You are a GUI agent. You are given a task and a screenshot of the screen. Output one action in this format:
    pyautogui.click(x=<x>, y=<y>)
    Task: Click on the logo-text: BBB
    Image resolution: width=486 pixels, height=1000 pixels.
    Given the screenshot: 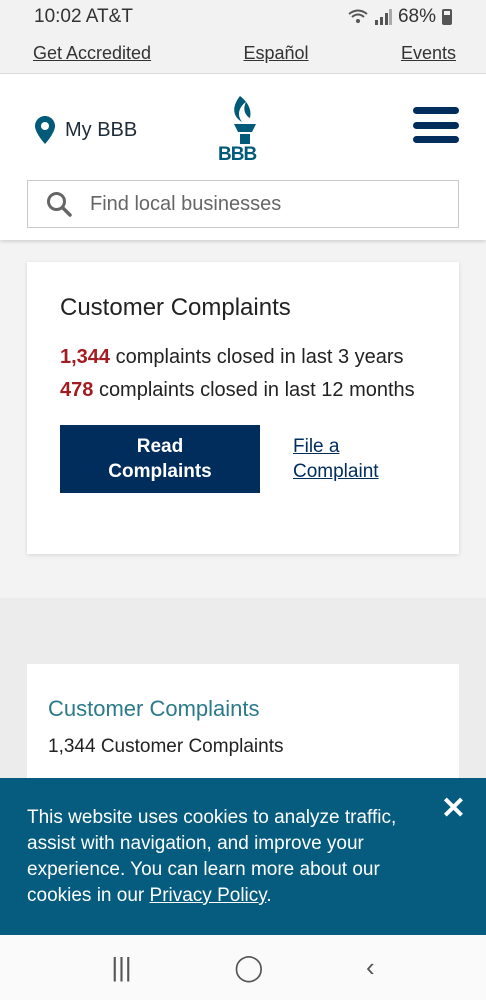 What is the action you would take?
    pyautogui.click(x=237, y=154)
    